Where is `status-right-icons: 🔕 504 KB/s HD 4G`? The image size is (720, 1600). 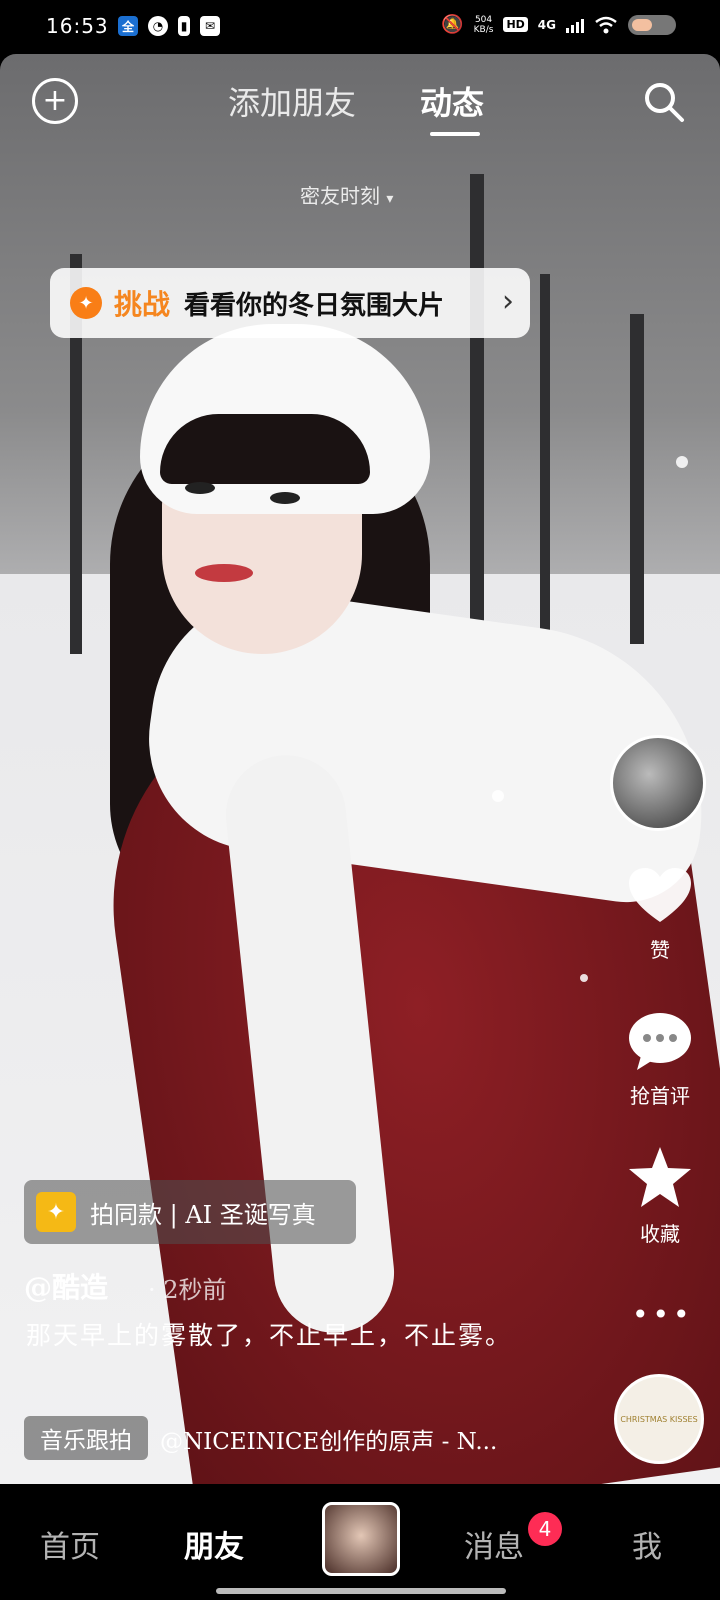 status-right-icons: 🔕 504 KB/s HD 4G is located at coordinates (558, 24).